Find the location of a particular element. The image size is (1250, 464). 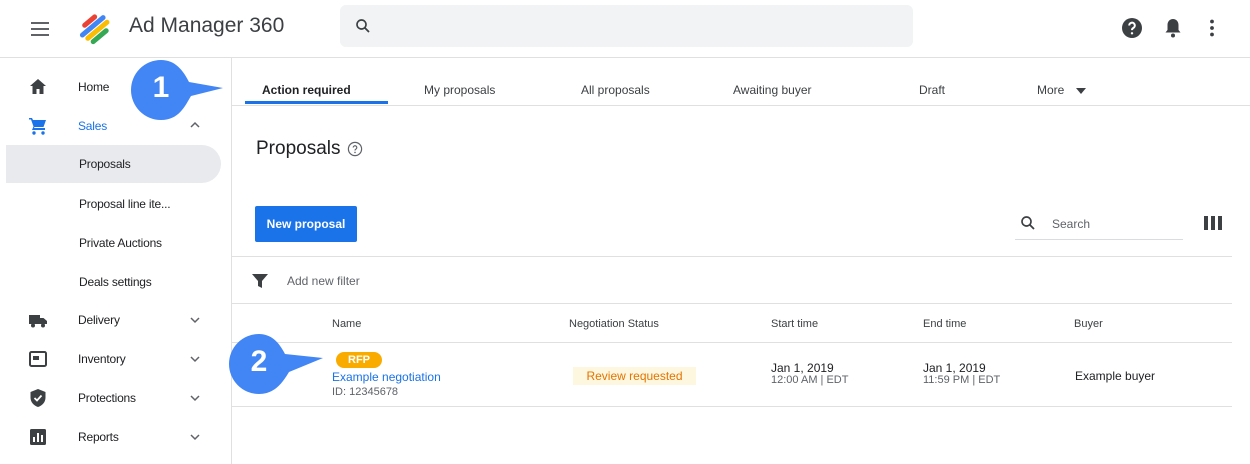

reports-icon is located at coordinates (38, 437).